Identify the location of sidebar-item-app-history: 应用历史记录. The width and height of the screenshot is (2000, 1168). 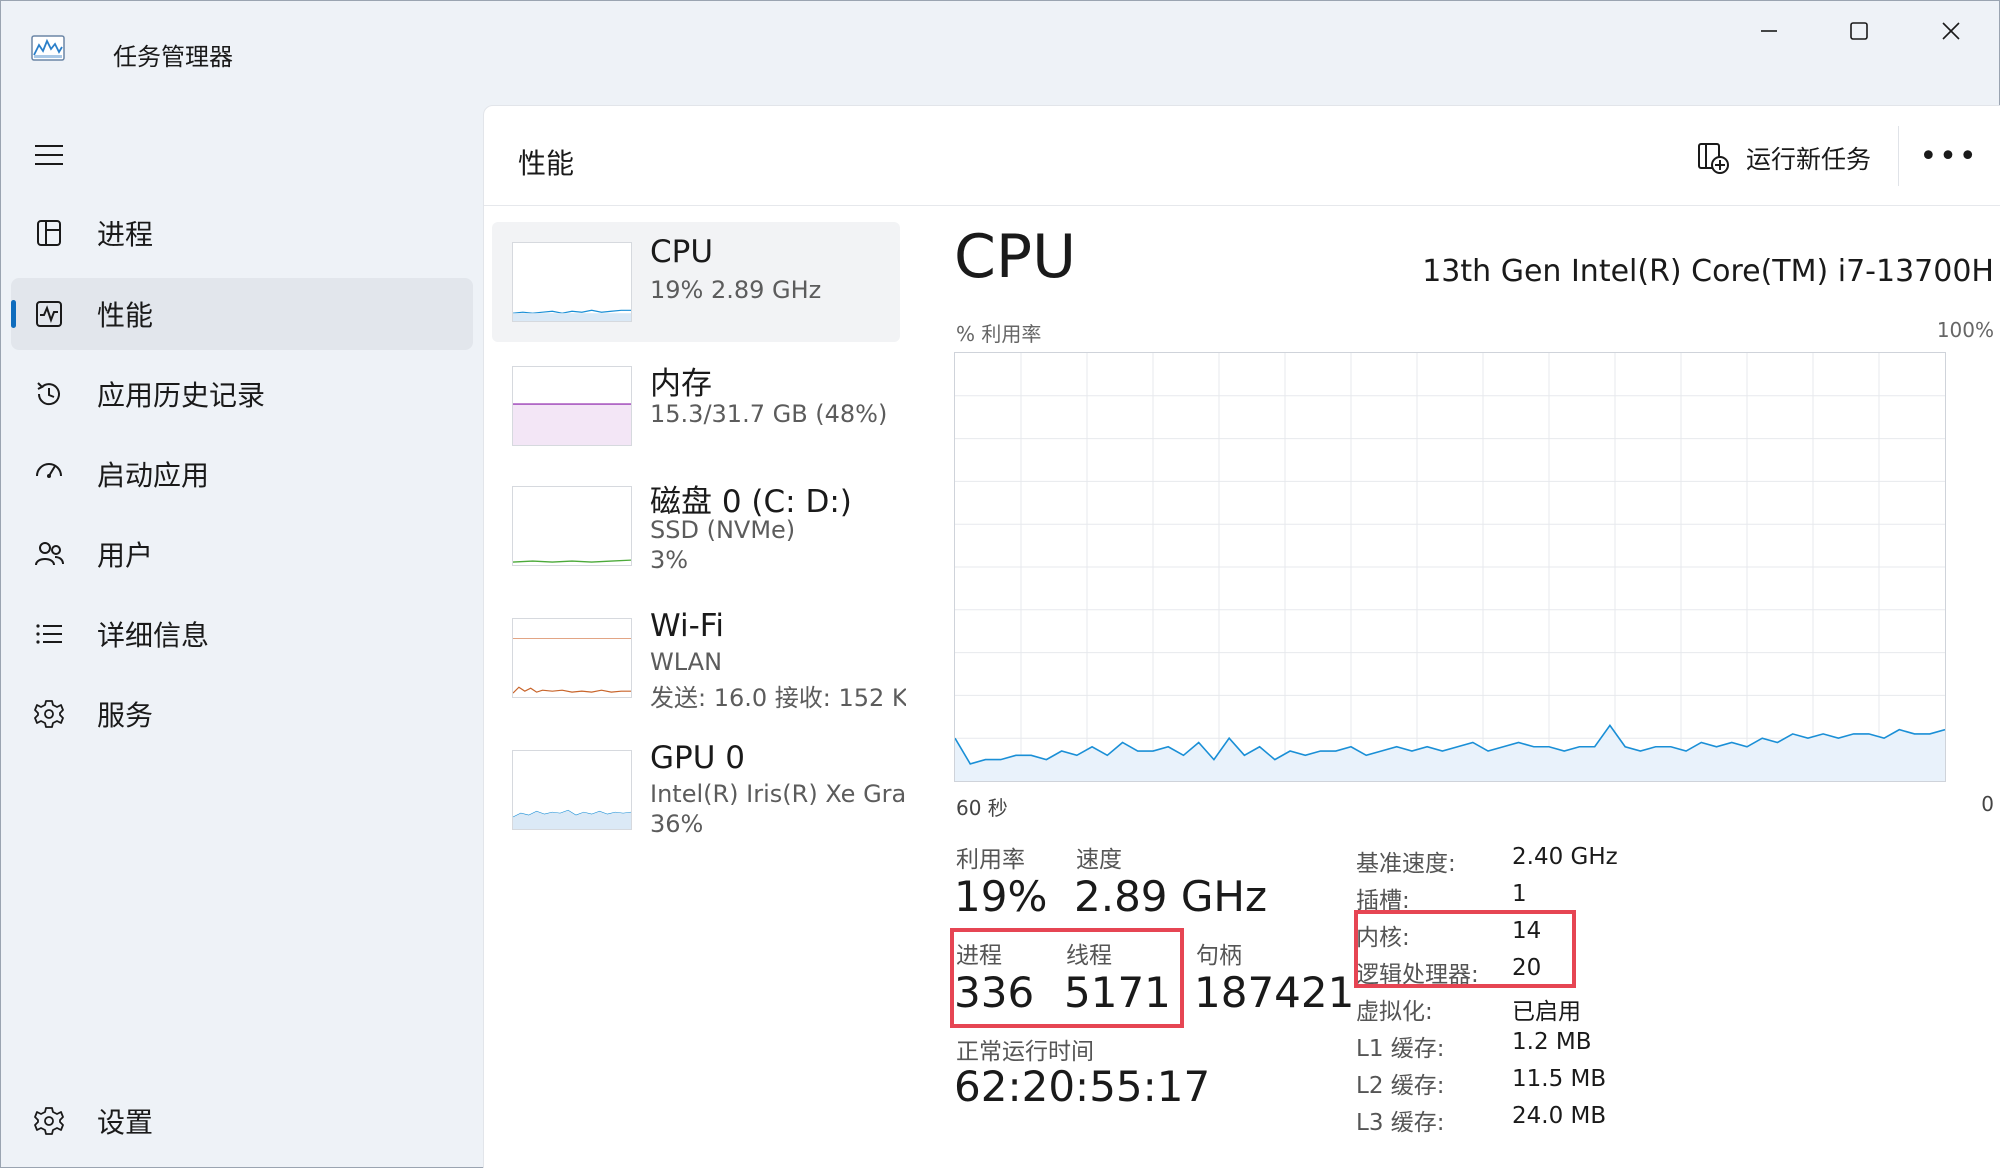
(242, 394).